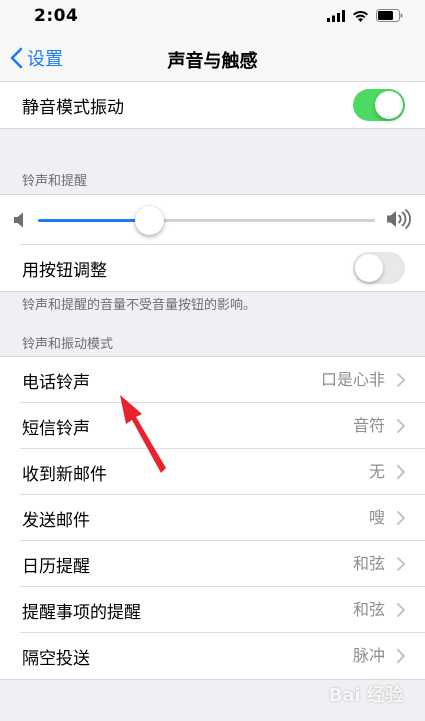 The width and height of the screenshot is (425, 721). I want to click on list-item-label: 电话铃声, so click(56, 382).